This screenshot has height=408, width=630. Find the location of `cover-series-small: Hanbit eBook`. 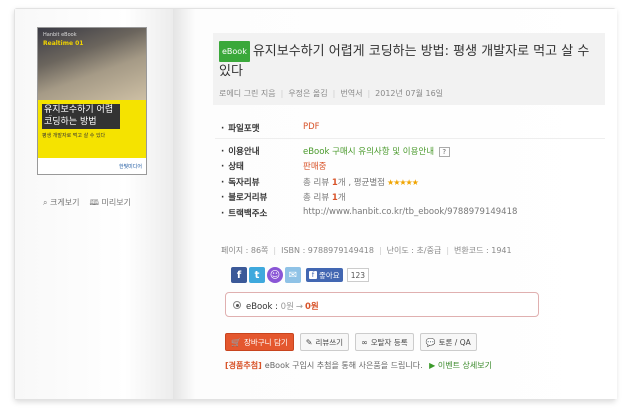

cover-series-small: Hanbit eBook is located at coordinates (60, 35).